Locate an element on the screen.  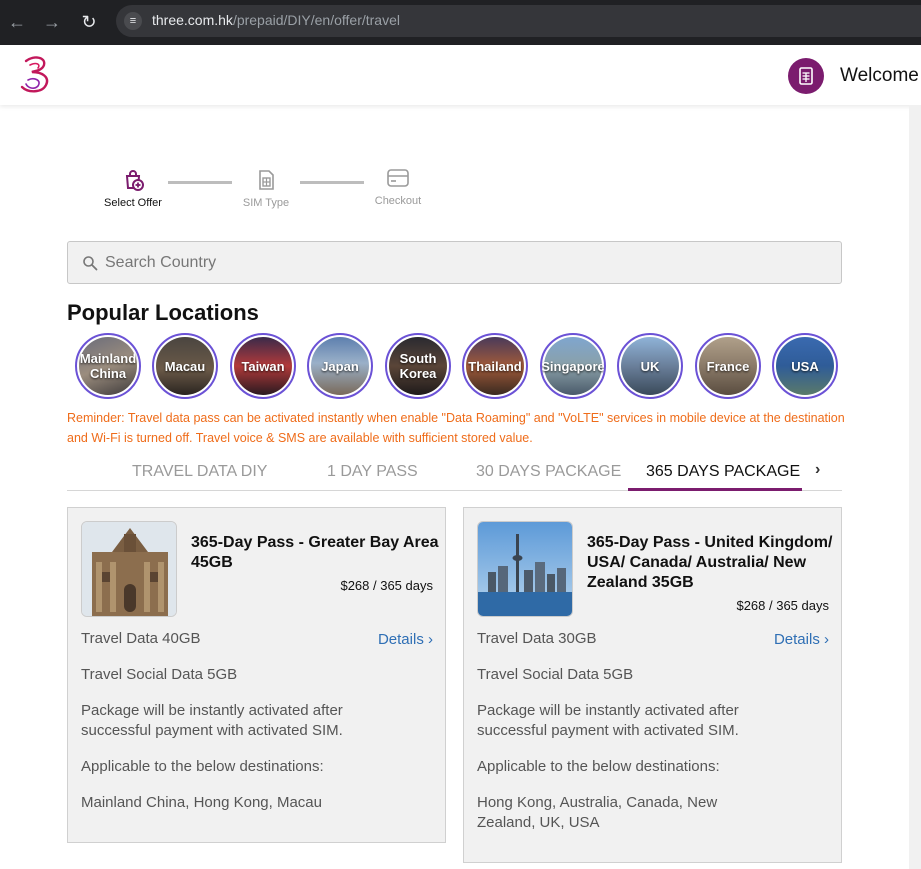
location-label: South Korea is located at coordinates (418, 366).